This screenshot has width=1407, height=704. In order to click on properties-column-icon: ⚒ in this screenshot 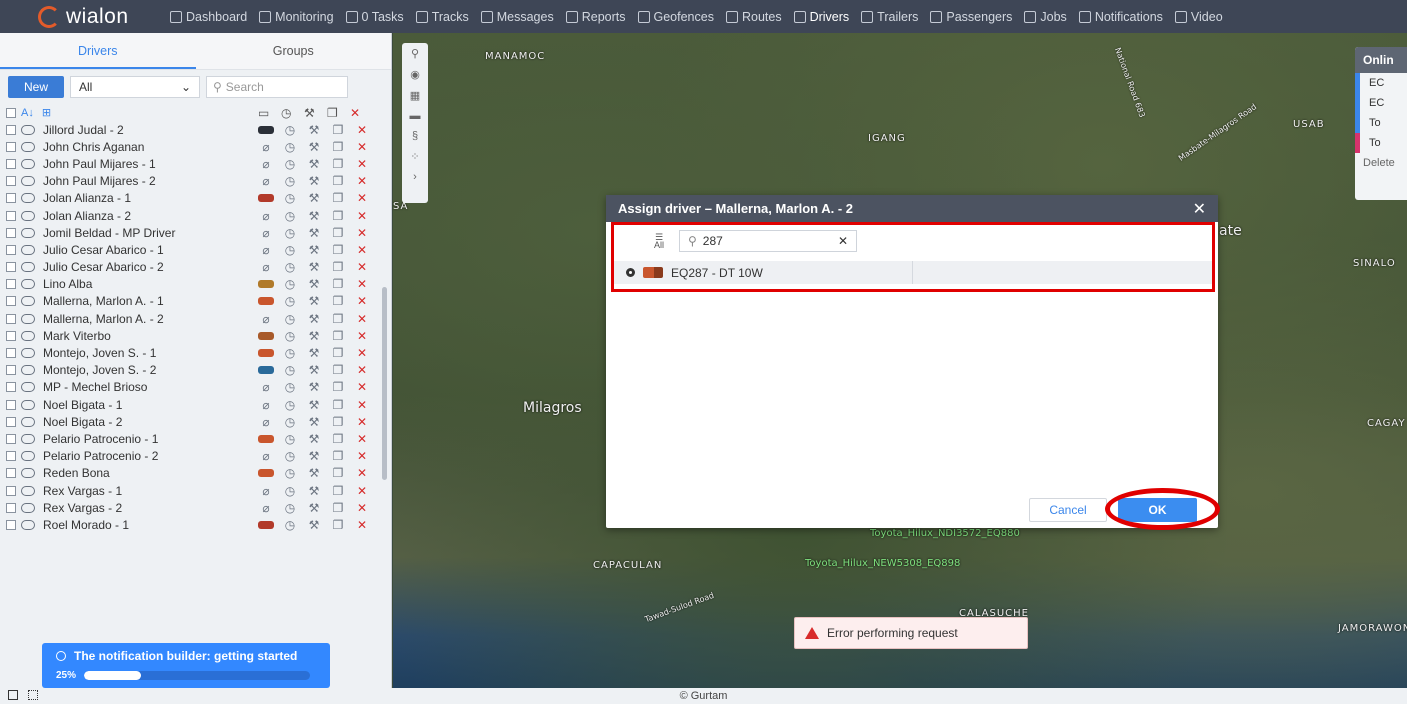, I will do `click(315, 113)`.